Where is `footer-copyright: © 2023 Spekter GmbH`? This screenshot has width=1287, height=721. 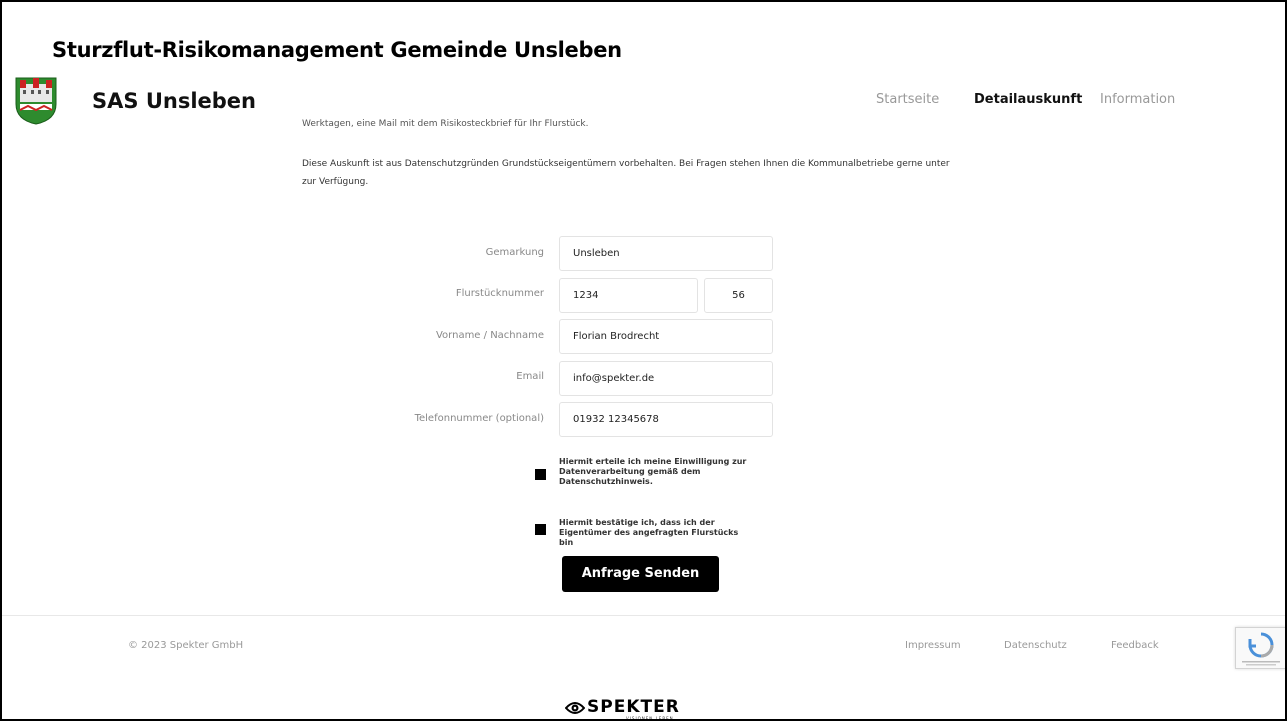 footer-copyright: © 2023 Spekter GmbH is located at coordinates (186, 645).